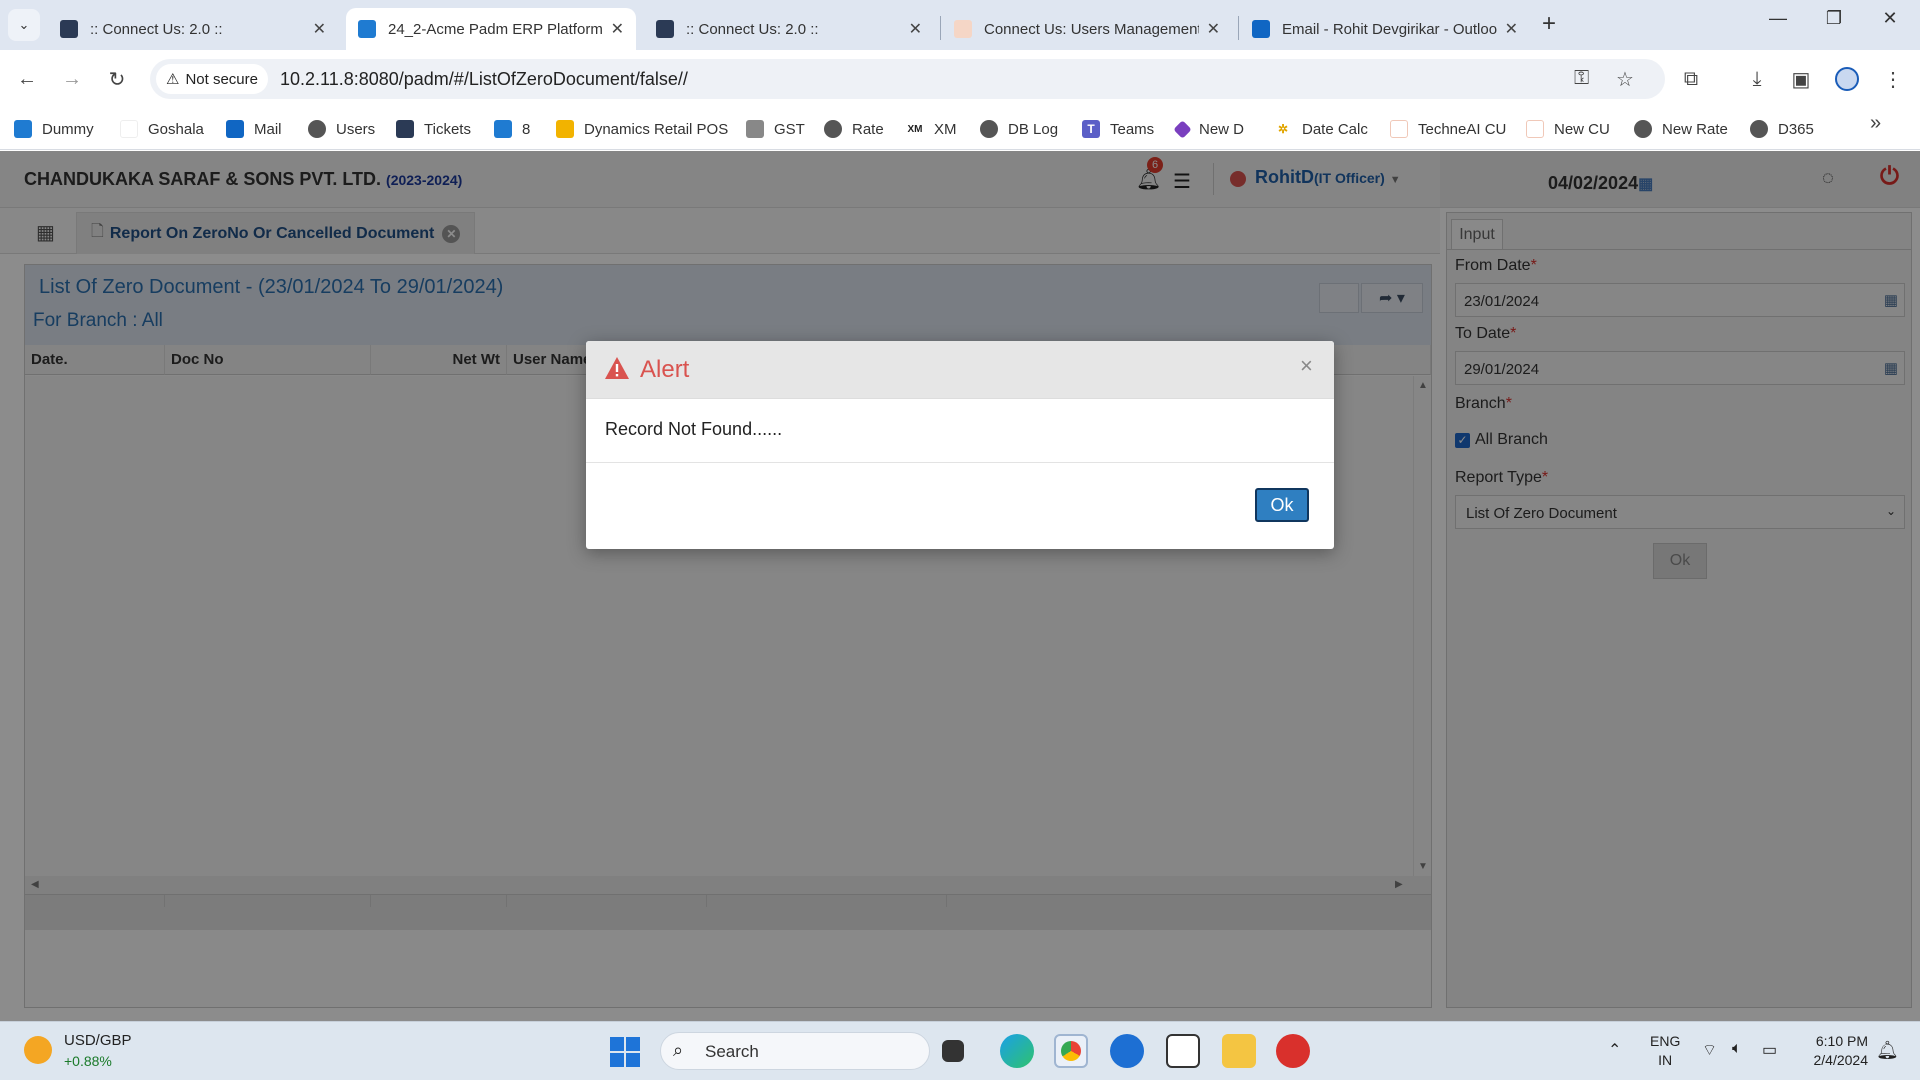 Image resolution: width=1920 pixels, height=1080 pixels. Describe the element at coordinates (1071, 1051) in the screenshot. I see `chrome-browser-icon` at that location.